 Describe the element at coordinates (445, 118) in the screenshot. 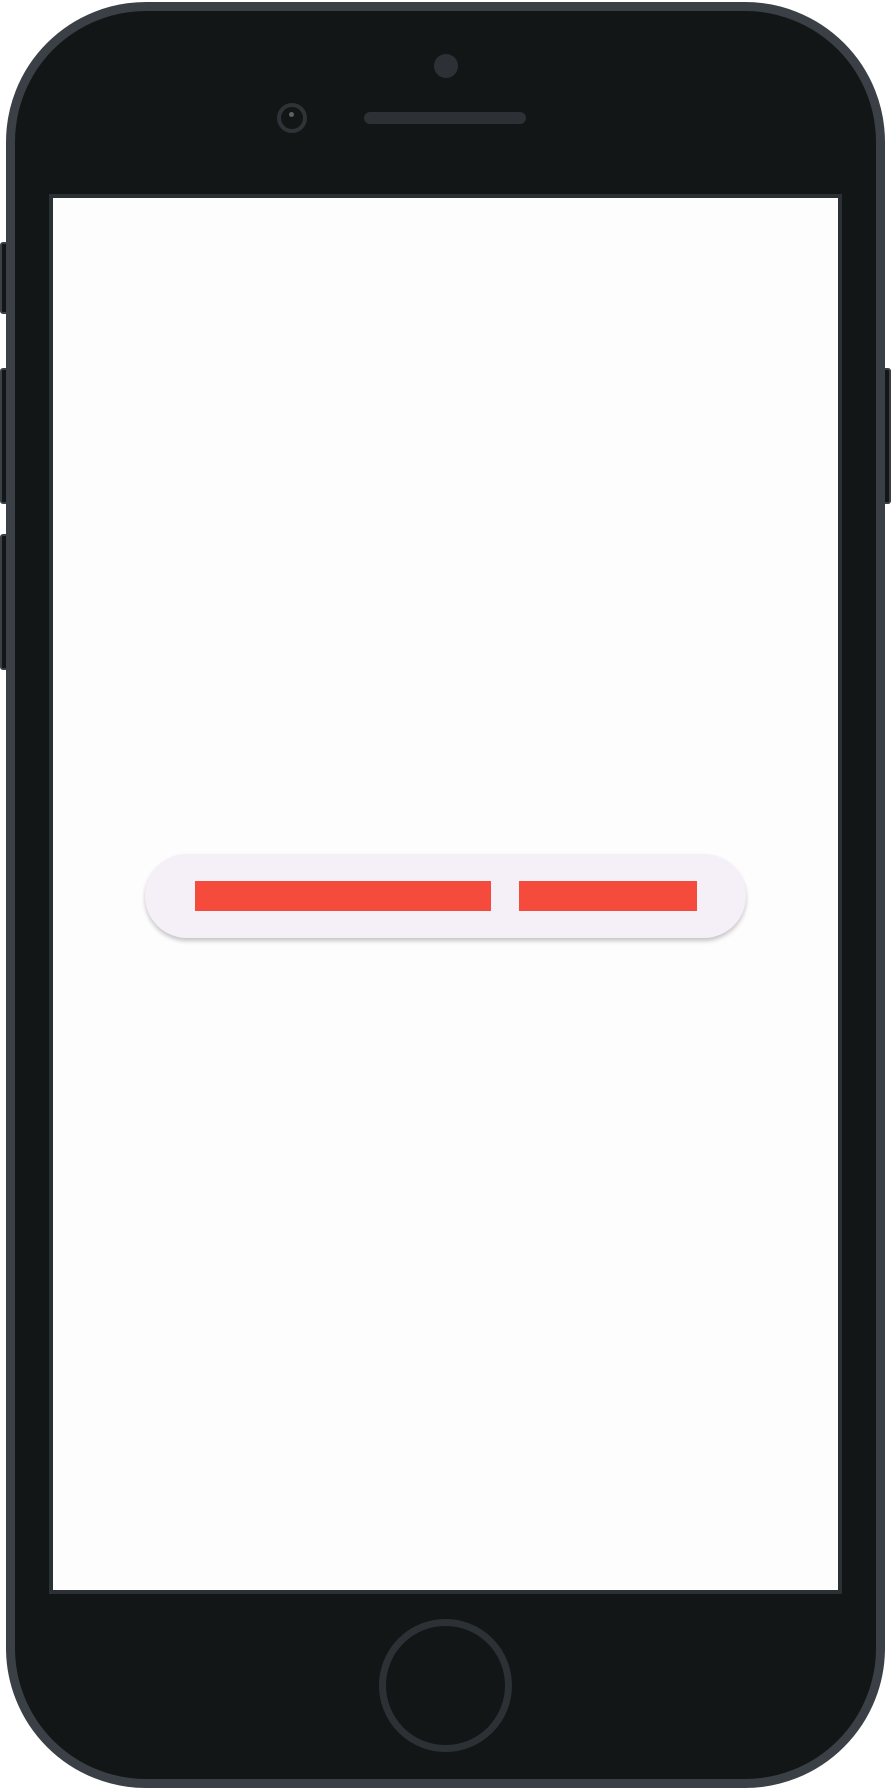

I see `earpiece-speaker-icon` at that location.